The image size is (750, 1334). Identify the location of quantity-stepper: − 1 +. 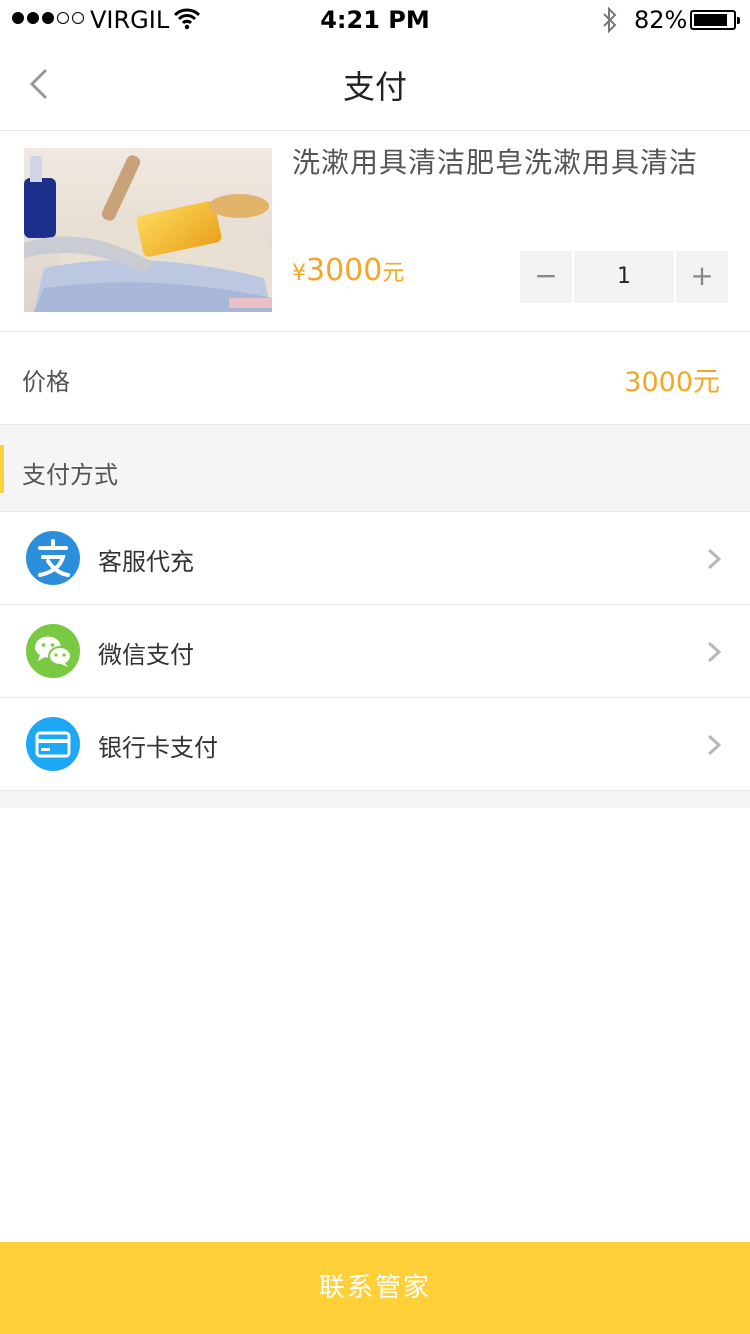
(624, 277).